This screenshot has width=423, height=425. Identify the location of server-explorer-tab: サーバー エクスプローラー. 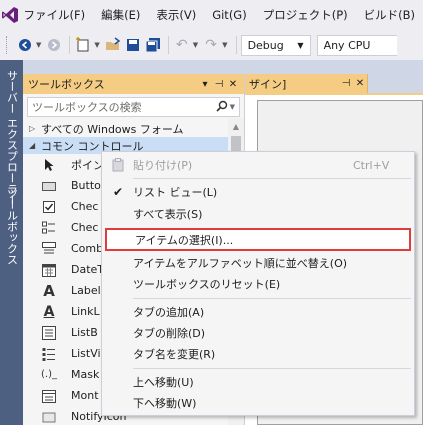
(11, 138).